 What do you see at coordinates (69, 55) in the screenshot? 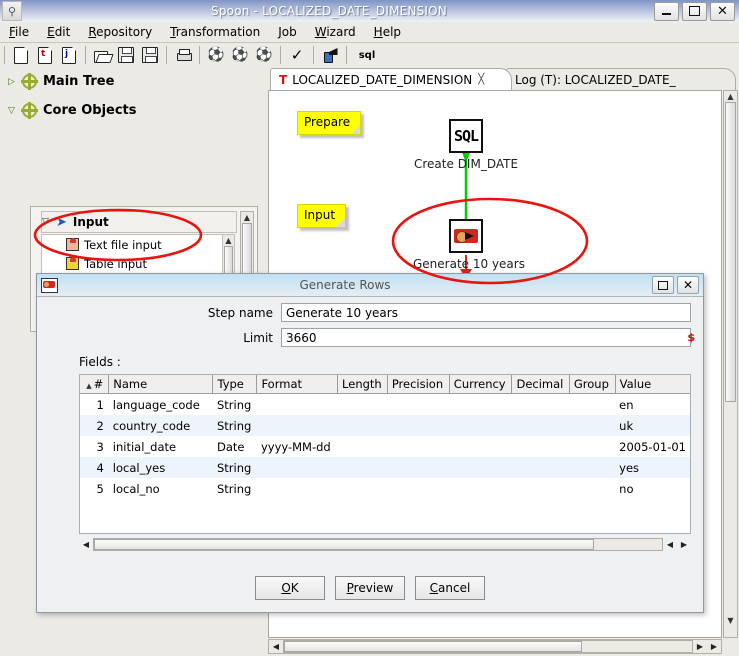
I see `new-job-icon: j` at bounding box center [69, 55].